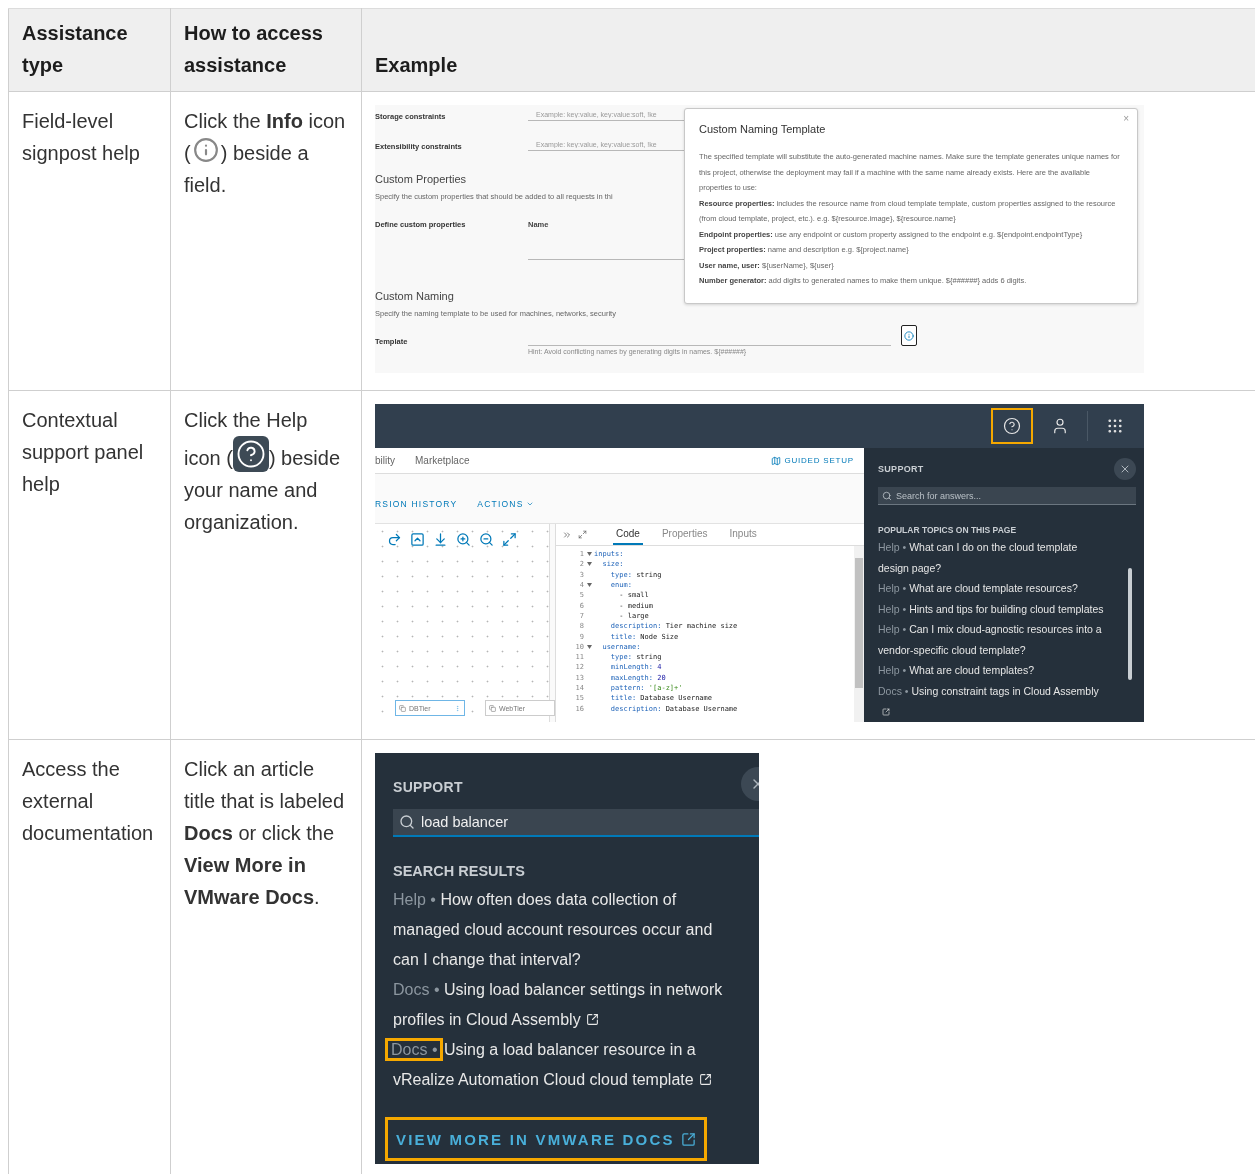 This screenshot has height=1174, width=1255. I want to click on download-icon, so click(440, 539).